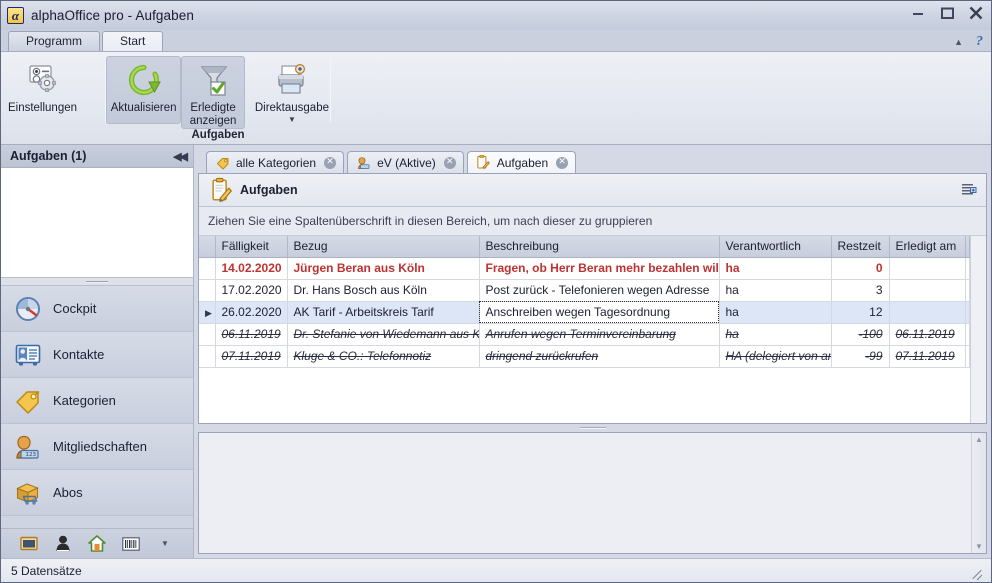 The image size is (992, 583). Describe the element at coordinates (133, 41) in the screenshot. I see `ribbon-tab-start: Start` at that location.